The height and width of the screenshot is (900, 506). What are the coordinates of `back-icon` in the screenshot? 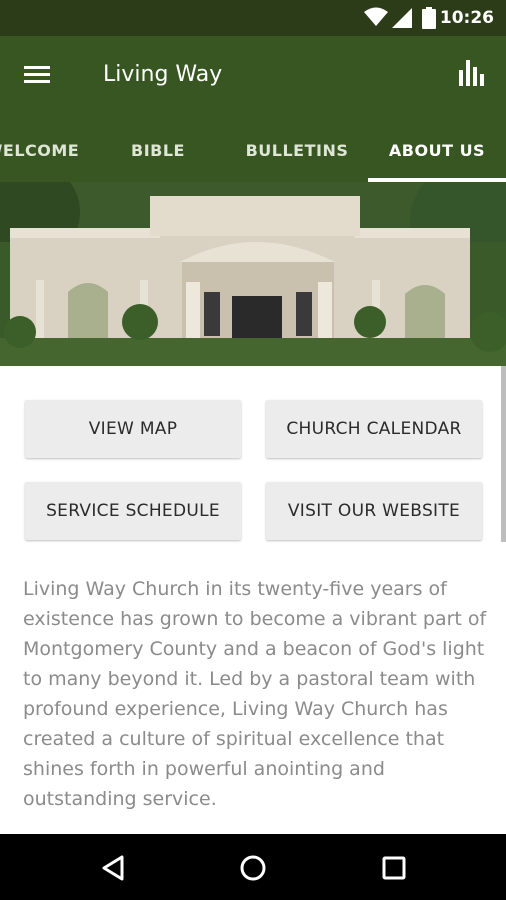 It's located at (113, 868).